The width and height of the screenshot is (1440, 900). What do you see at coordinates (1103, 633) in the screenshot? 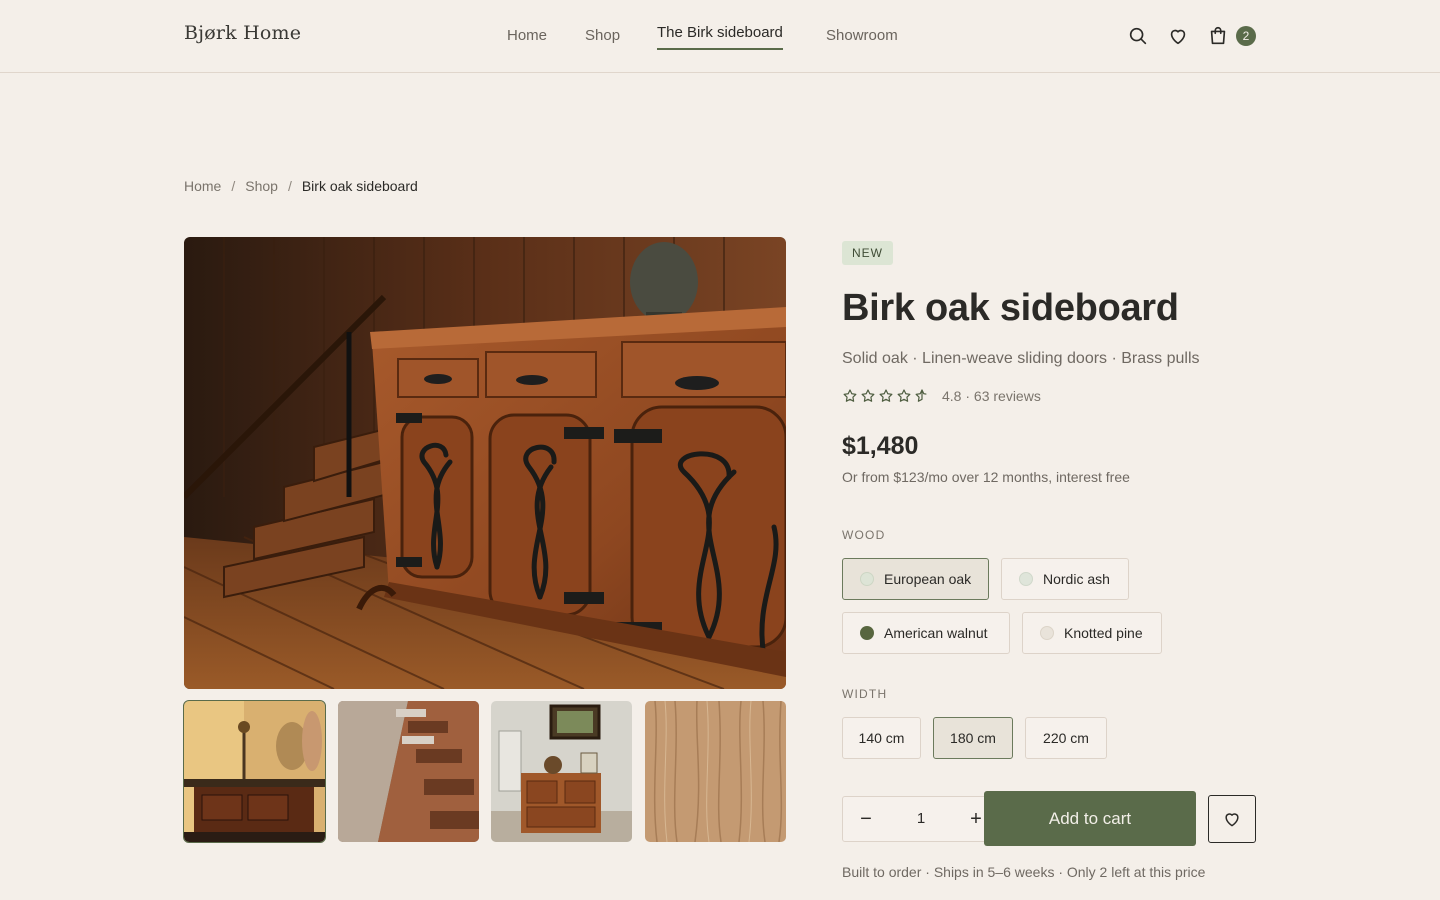
I see `wood-option-label: Knotted pine` at bounding box center [1103, 633].